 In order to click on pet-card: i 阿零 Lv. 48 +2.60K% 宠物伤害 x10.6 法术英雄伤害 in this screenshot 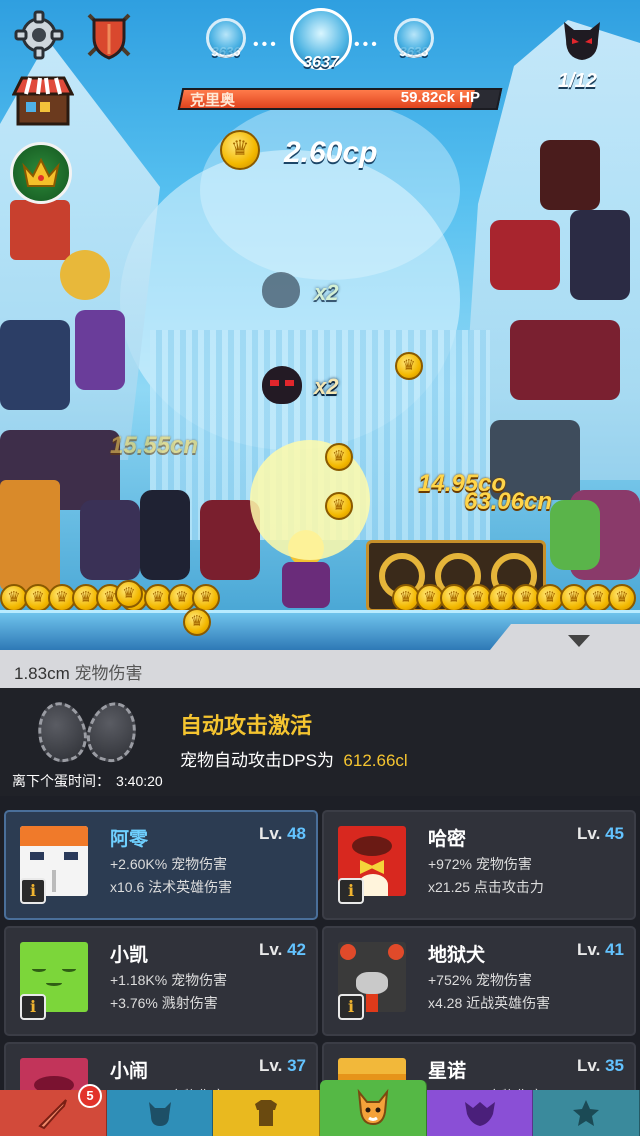, I will do `click(161, 865)`.